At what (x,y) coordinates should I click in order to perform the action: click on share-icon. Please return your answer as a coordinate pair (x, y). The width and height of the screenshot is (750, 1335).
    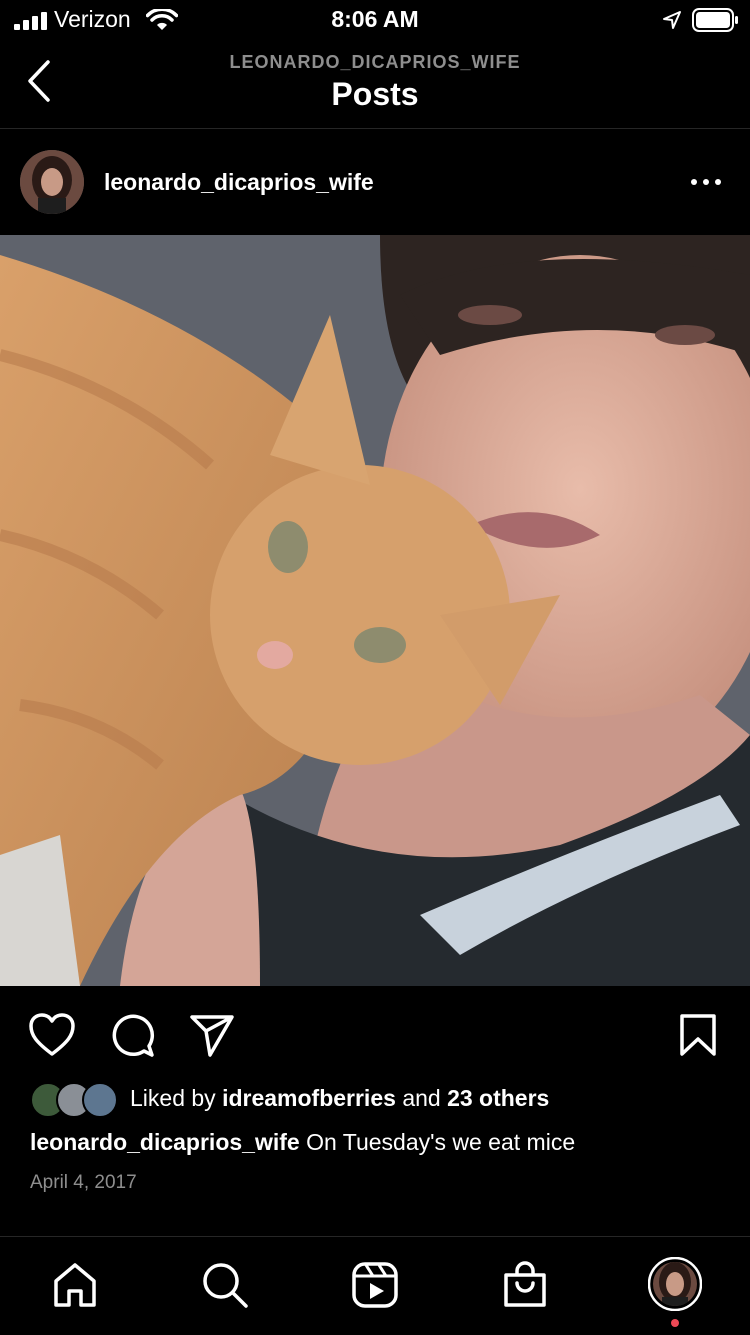
    Looking at the image, I should click on (212, 1035).